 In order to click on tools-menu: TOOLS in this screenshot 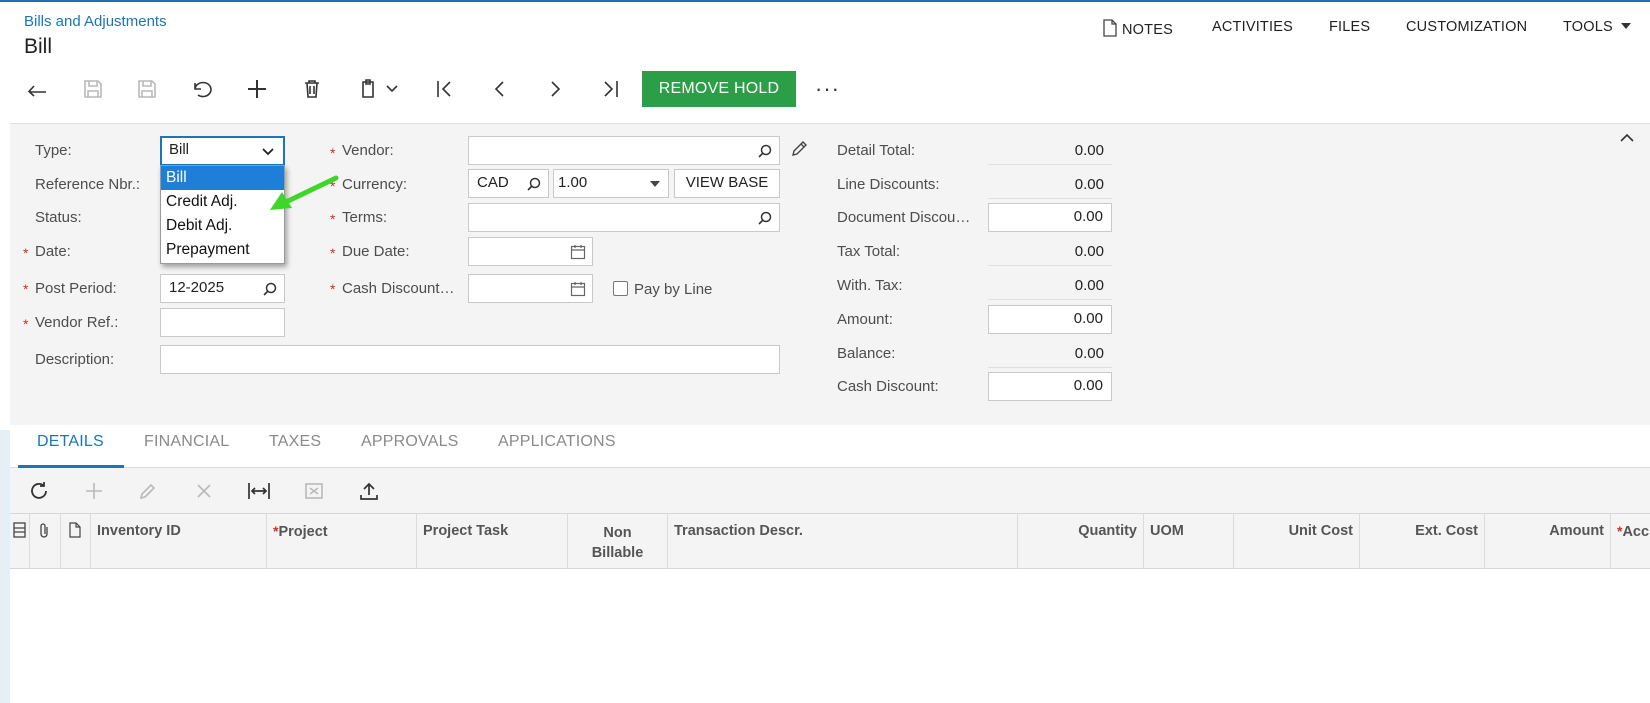, I will do `click(1599, 27)`.